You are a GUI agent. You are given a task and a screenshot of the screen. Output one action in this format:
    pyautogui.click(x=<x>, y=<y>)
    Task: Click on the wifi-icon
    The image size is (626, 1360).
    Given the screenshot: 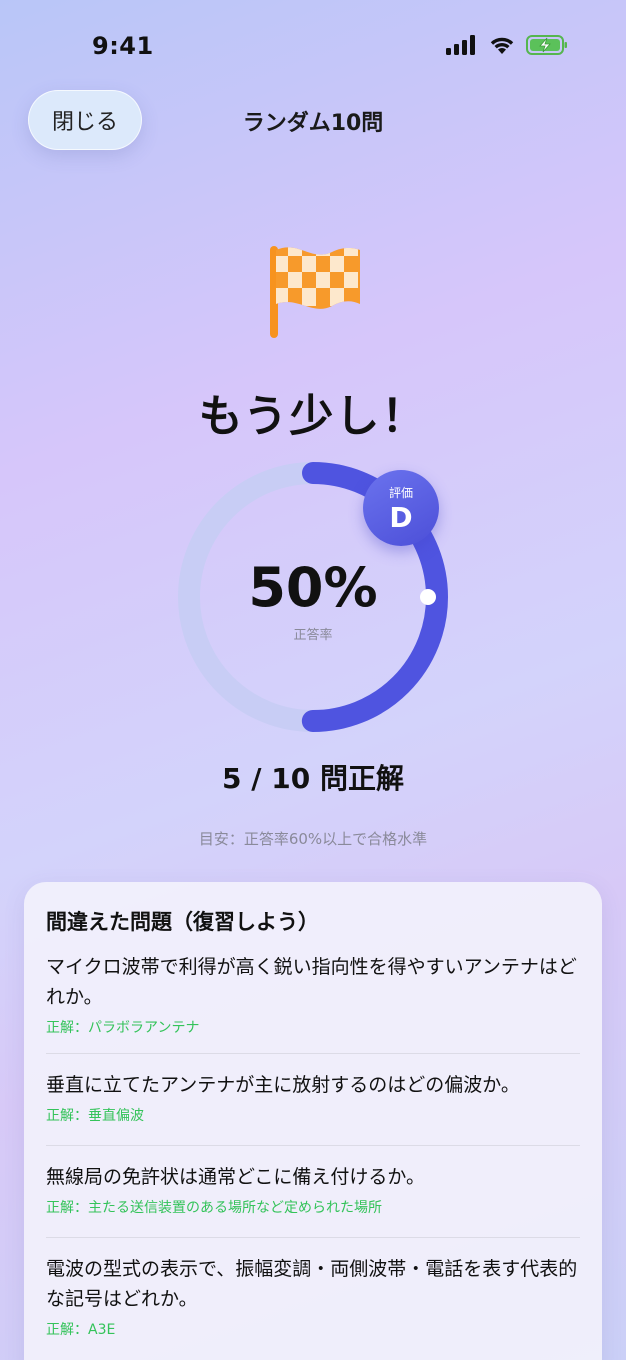 What is the action you would take?
    pyautogui.click(x=502, y=45)
    